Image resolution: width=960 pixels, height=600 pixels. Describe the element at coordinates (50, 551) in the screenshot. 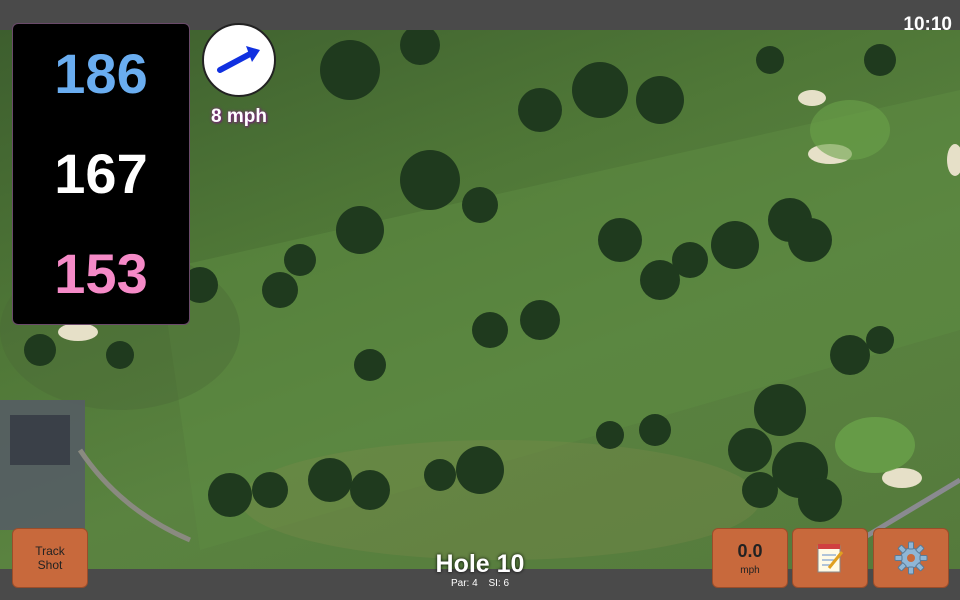

I see `track-shot-label-line1: Track` at that location.